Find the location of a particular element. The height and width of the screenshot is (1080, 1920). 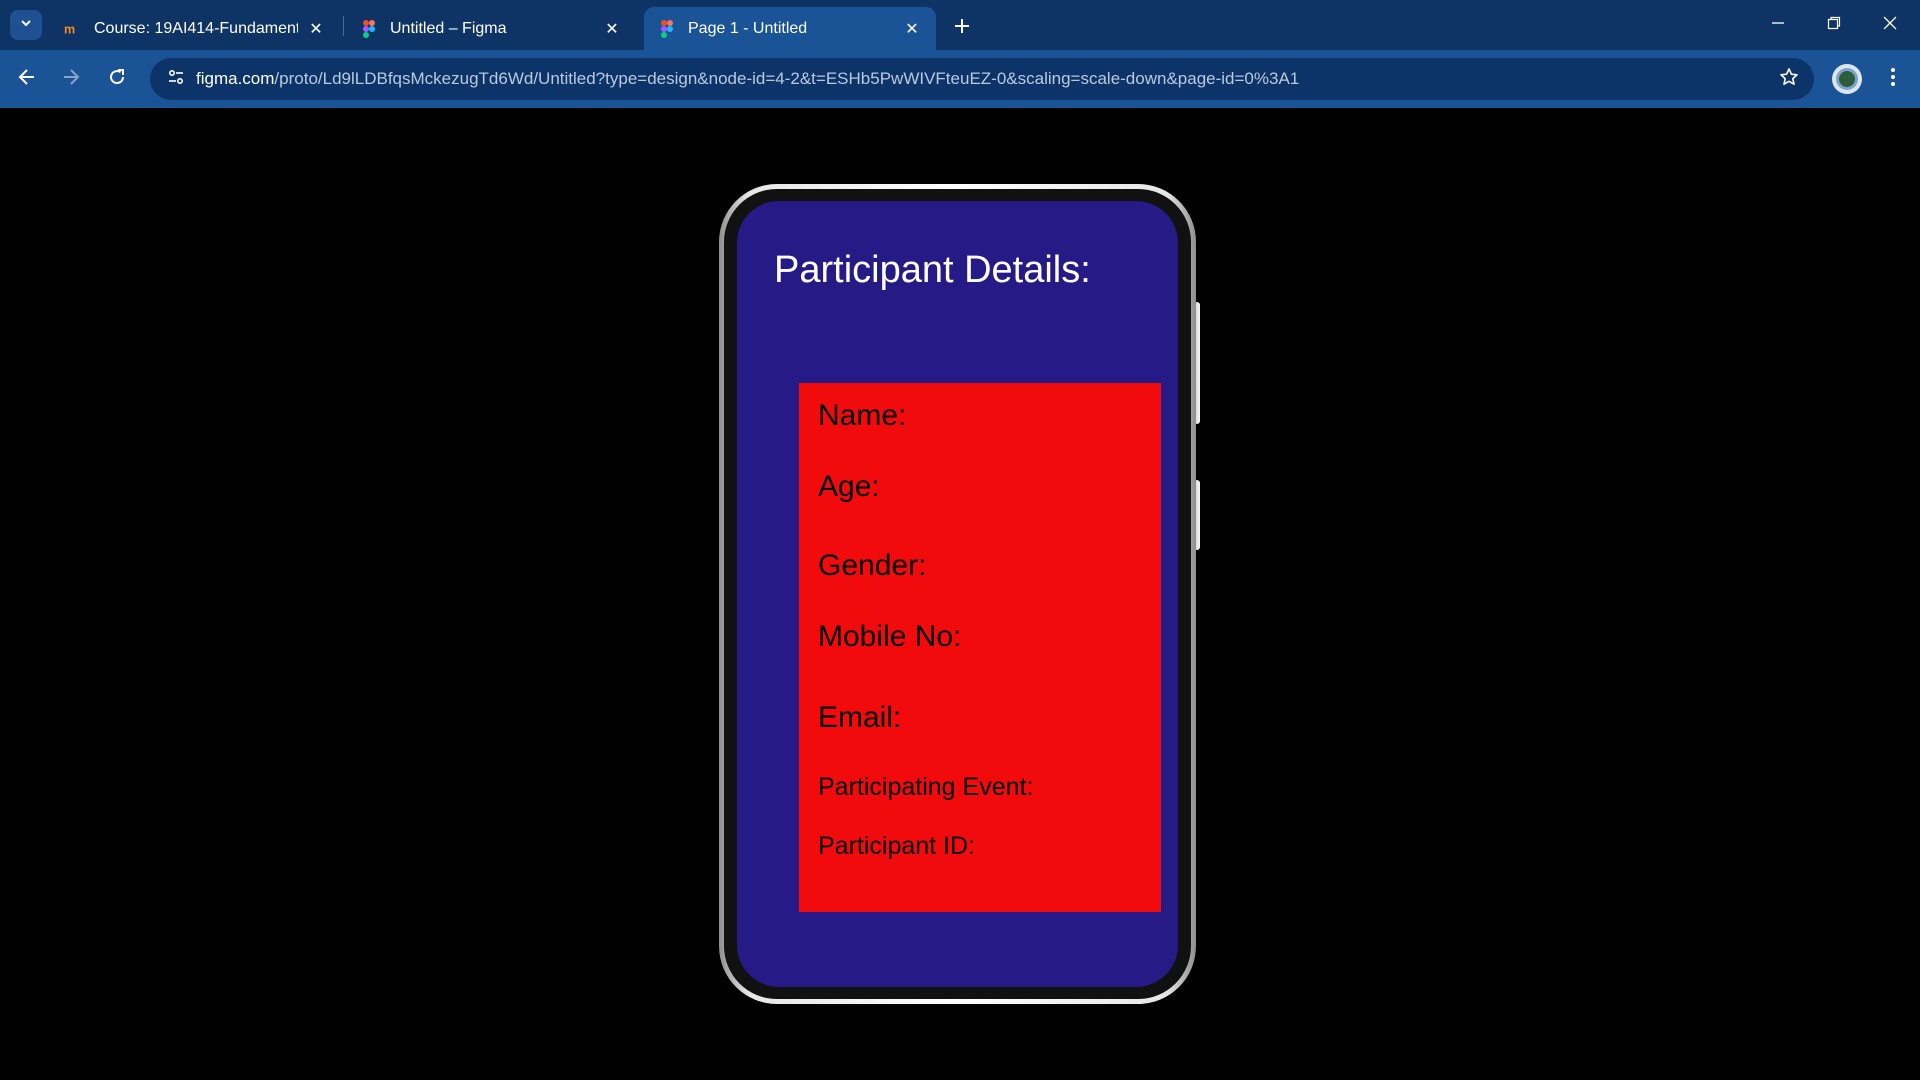

restore-icon is located at coordinates (1834, 25).